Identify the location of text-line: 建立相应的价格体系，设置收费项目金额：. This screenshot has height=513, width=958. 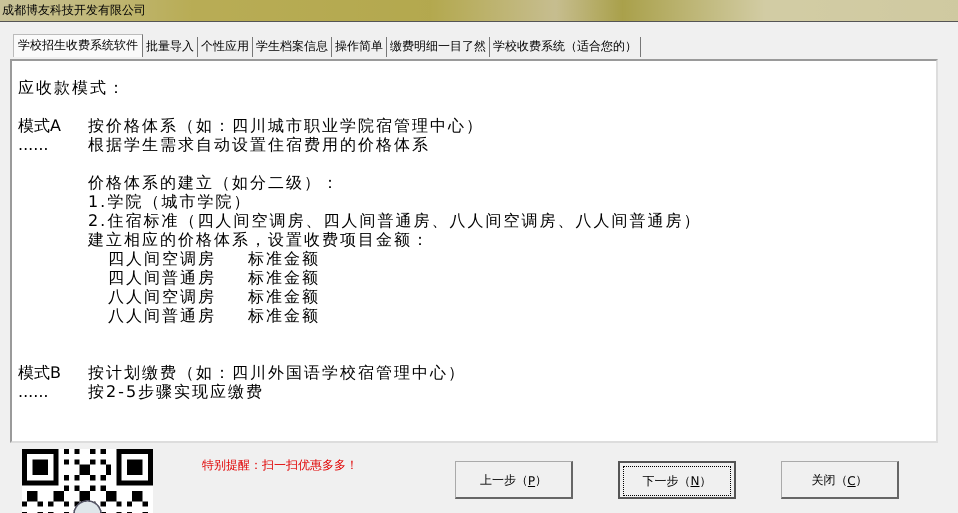
(259, 239).